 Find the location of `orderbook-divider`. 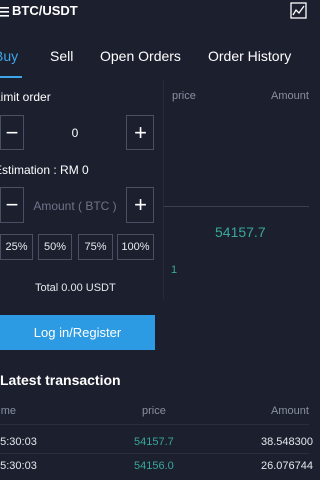

orderbook-divider is located at coordinates (236, 206).